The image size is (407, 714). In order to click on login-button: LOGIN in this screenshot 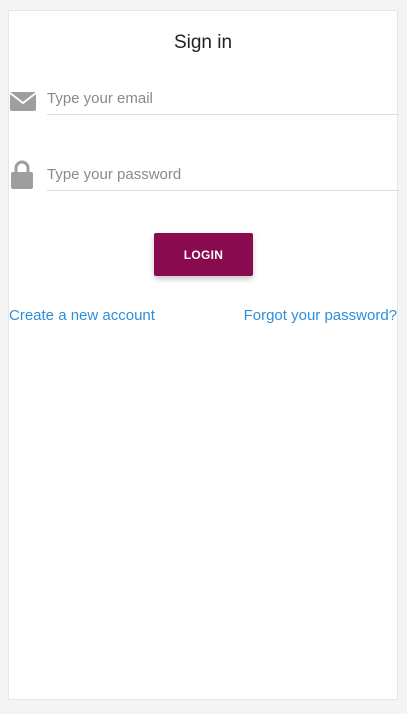, I will do `click(203, 254)`.